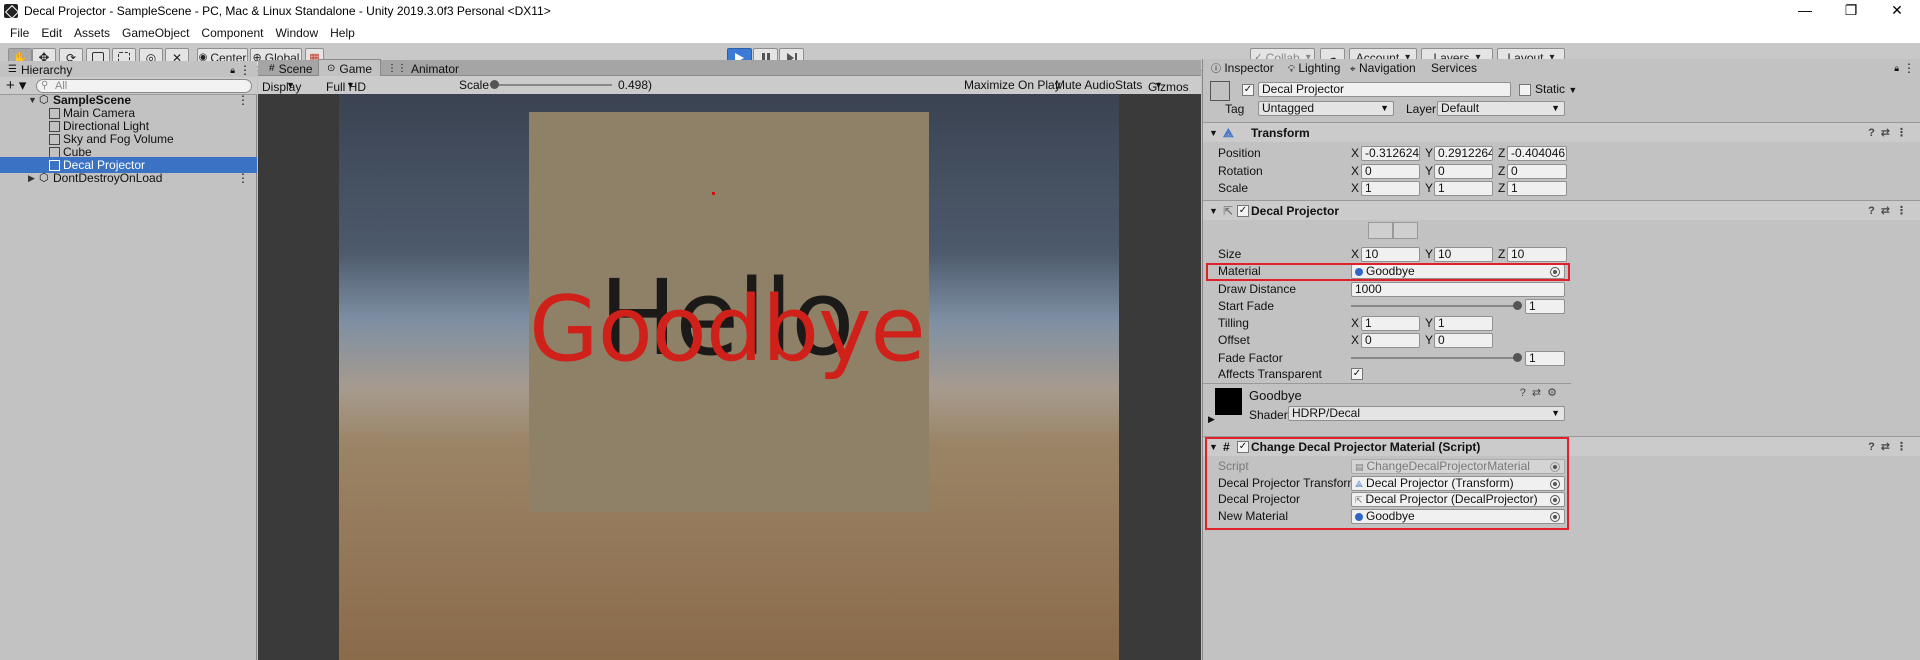  I want to click on position-x-field: -0.3126241, so click(1390, 153).